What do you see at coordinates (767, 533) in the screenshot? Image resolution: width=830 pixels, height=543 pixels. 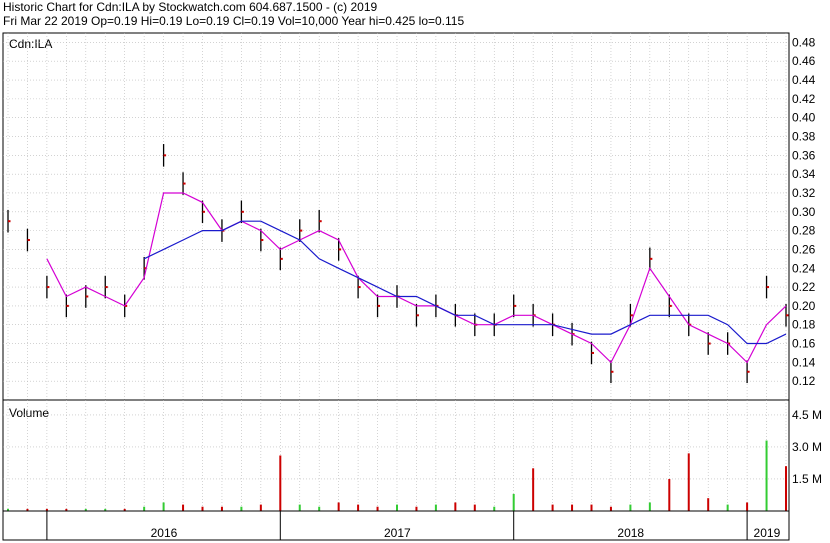 I see `year-label: 2019` at bounding box center [767, 533].